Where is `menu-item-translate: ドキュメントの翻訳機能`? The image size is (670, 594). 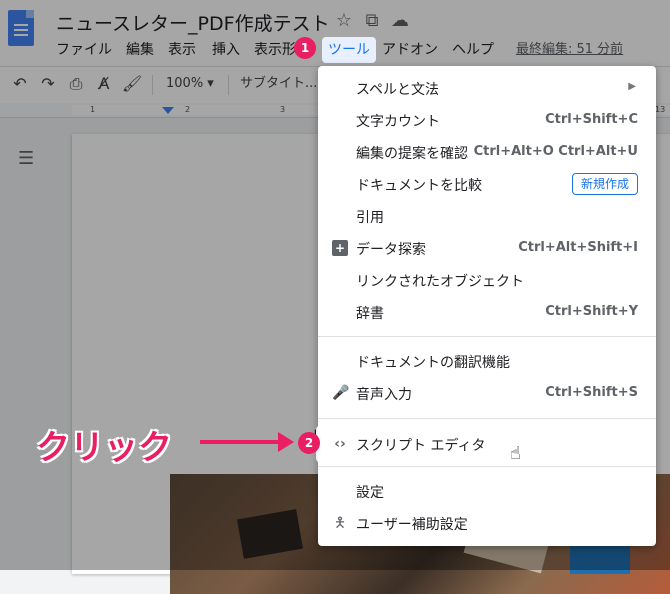
menu-item-translate: ドキュメントの翻訳機能 is located at coordinates (487, 361).